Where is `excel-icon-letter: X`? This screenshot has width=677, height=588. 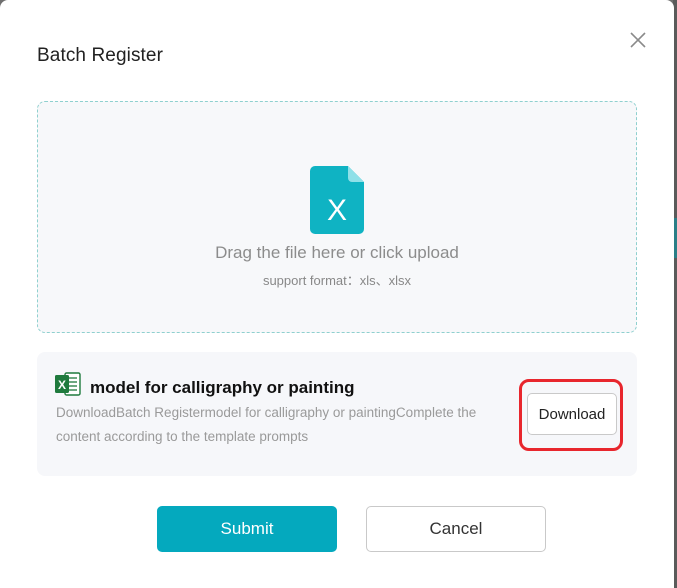
excel-icon-letter: X is located at coordinates (62, 385).